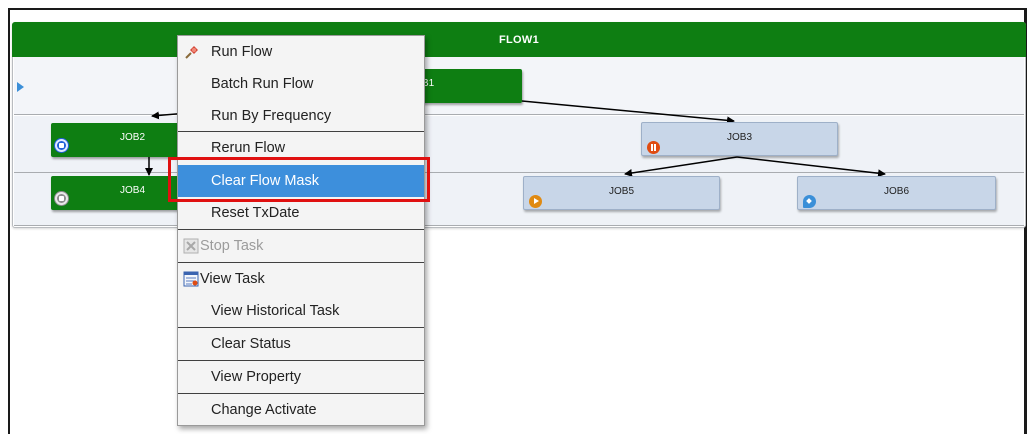  Describe the element at coordinates (271, 116) in the screenshot. I see `menu-item-label: Run By Frequency` at that location.